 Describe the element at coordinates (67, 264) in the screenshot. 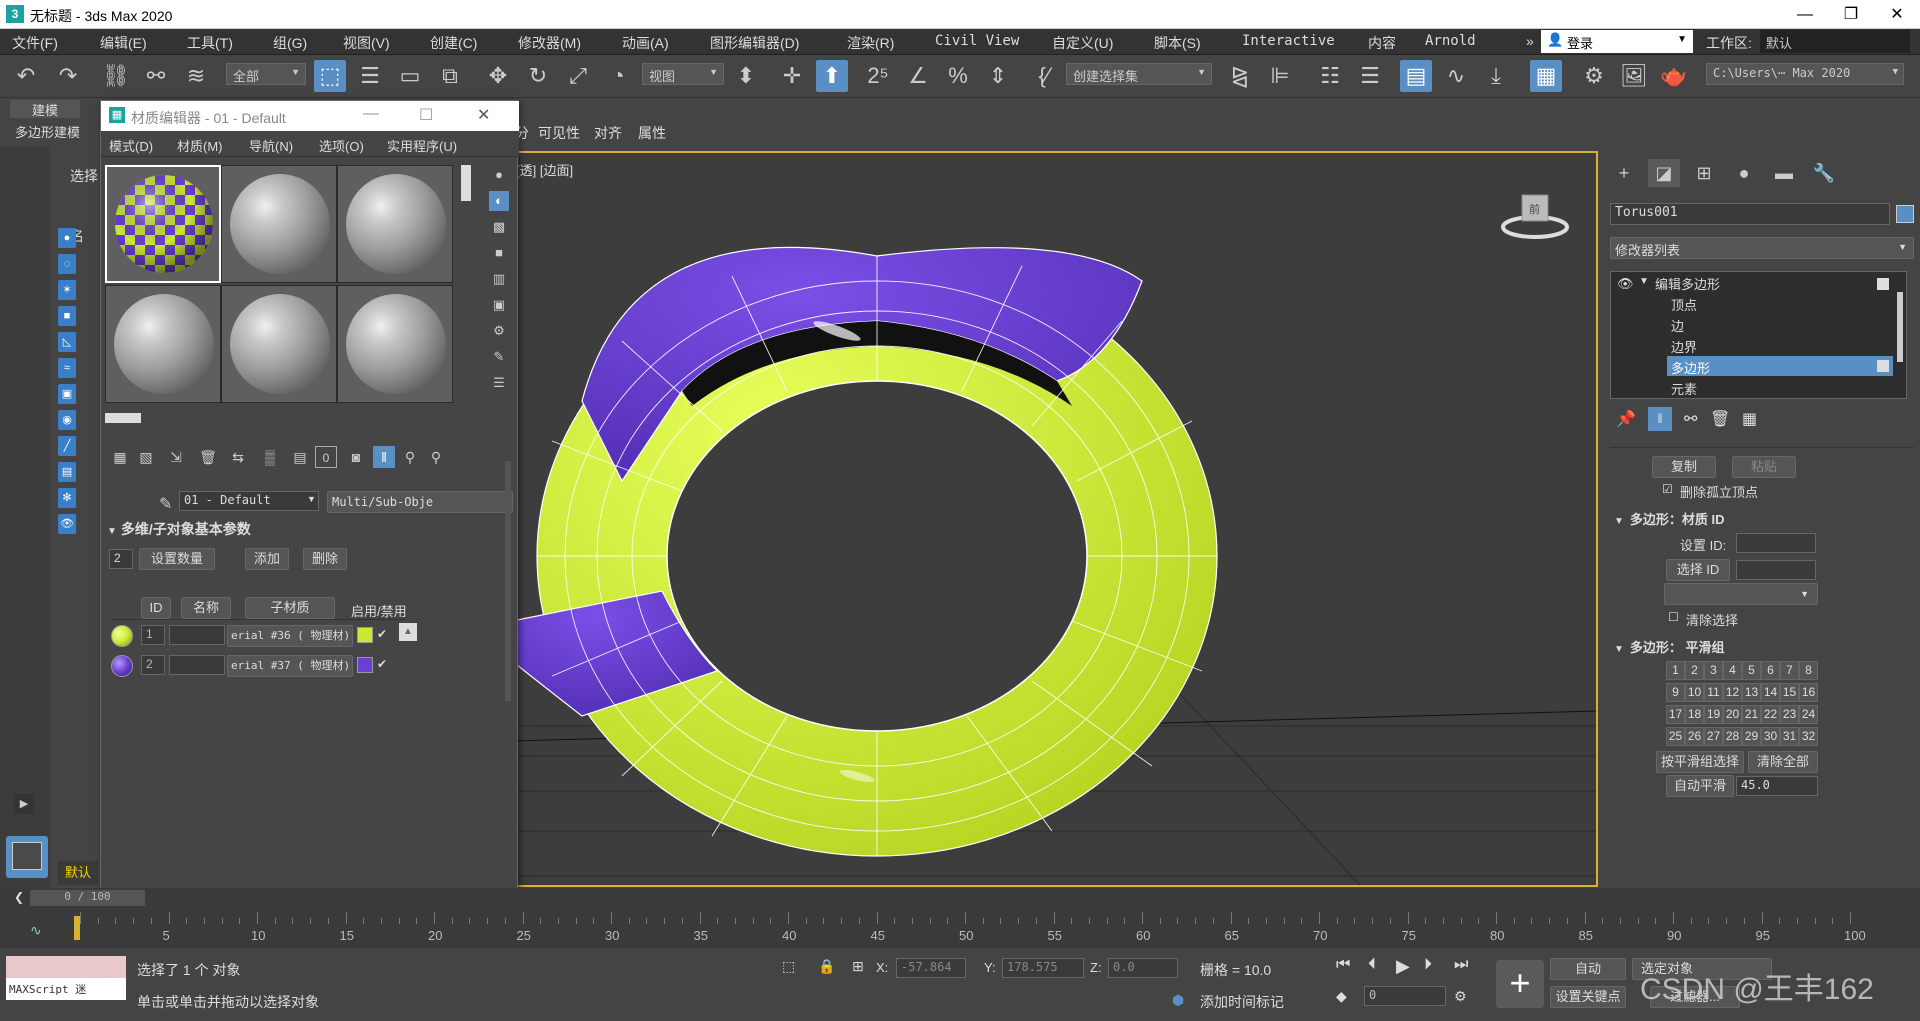

I see `display-shapes-icon: ◌` at that location.